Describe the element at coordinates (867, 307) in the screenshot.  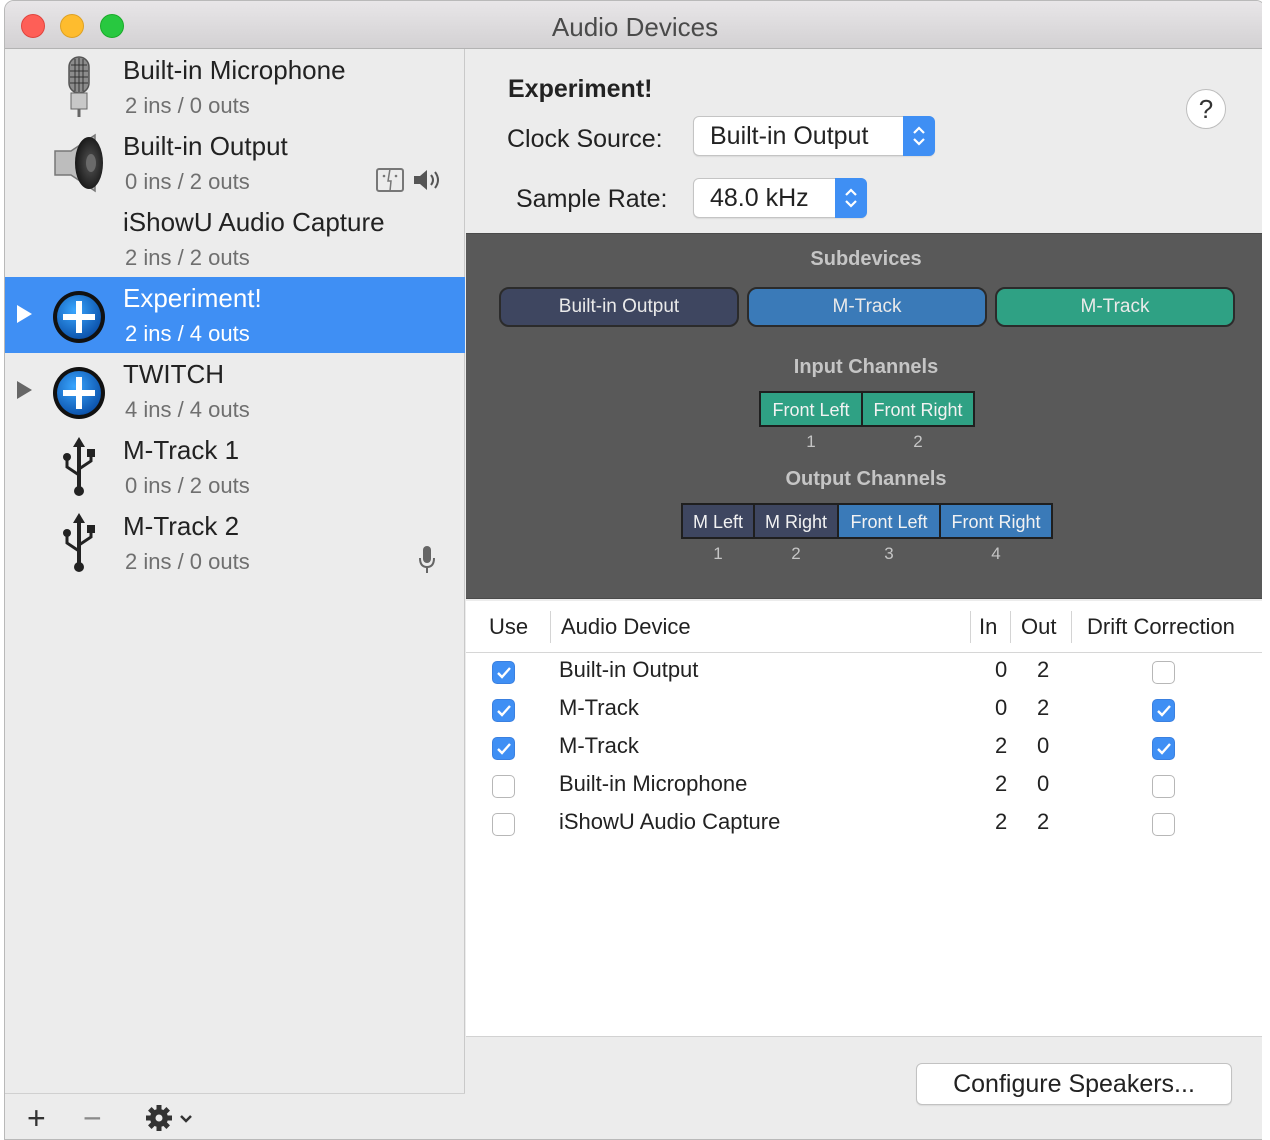
I see `subdevice-m-track-output: M-Track` at that location.